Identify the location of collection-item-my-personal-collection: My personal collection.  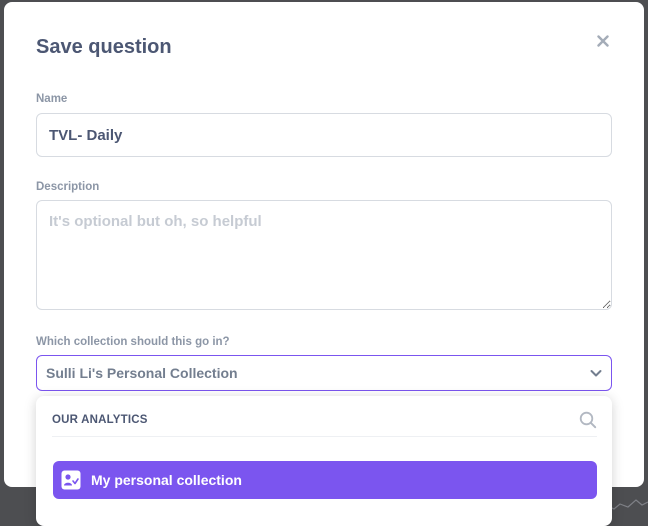
(325, 480).